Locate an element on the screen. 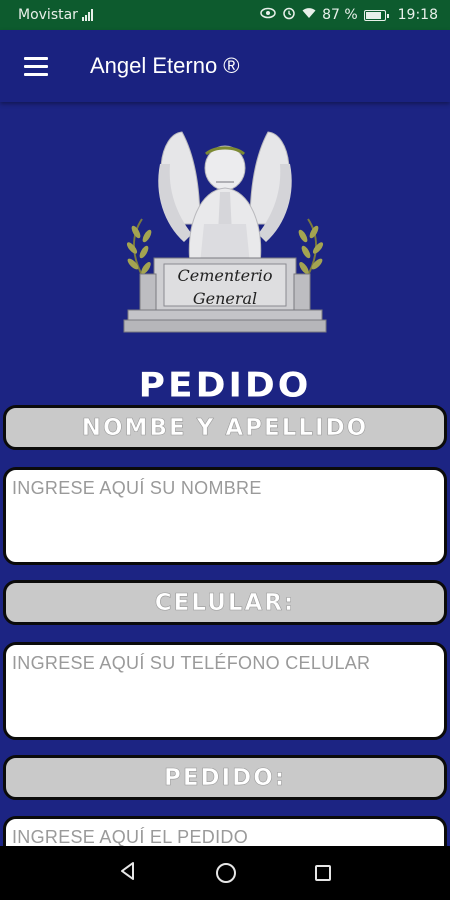 The image size is (450, 900). system-nav-bar is located at coordinates (225, 873).